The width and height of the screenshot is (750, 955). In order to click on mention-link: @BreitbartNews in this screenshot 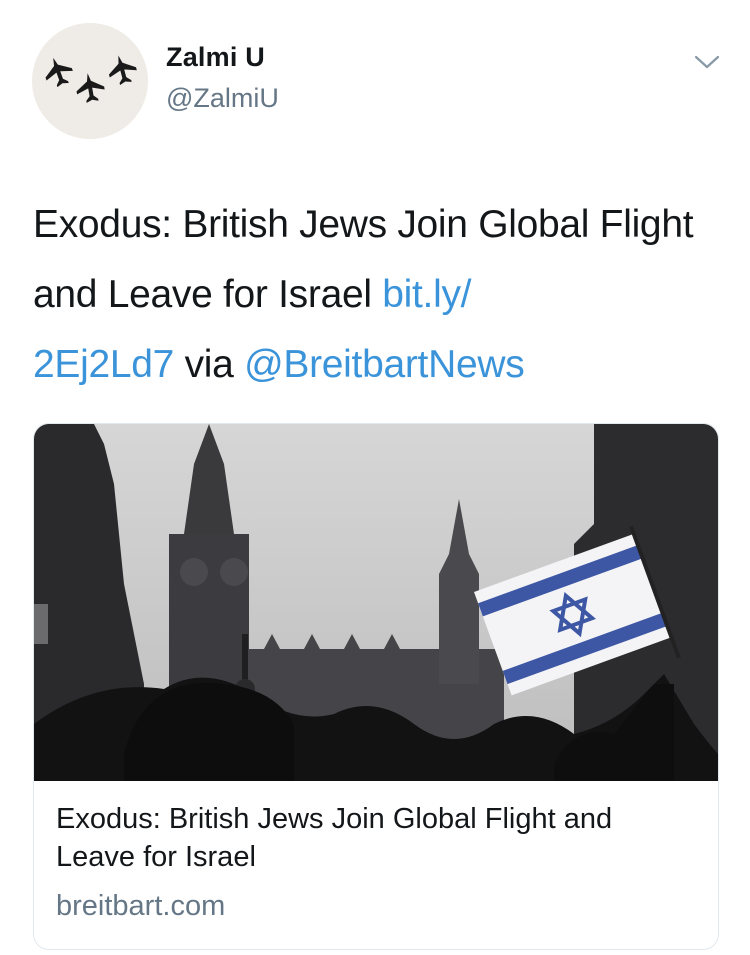, I will do `click(384, 364)`.